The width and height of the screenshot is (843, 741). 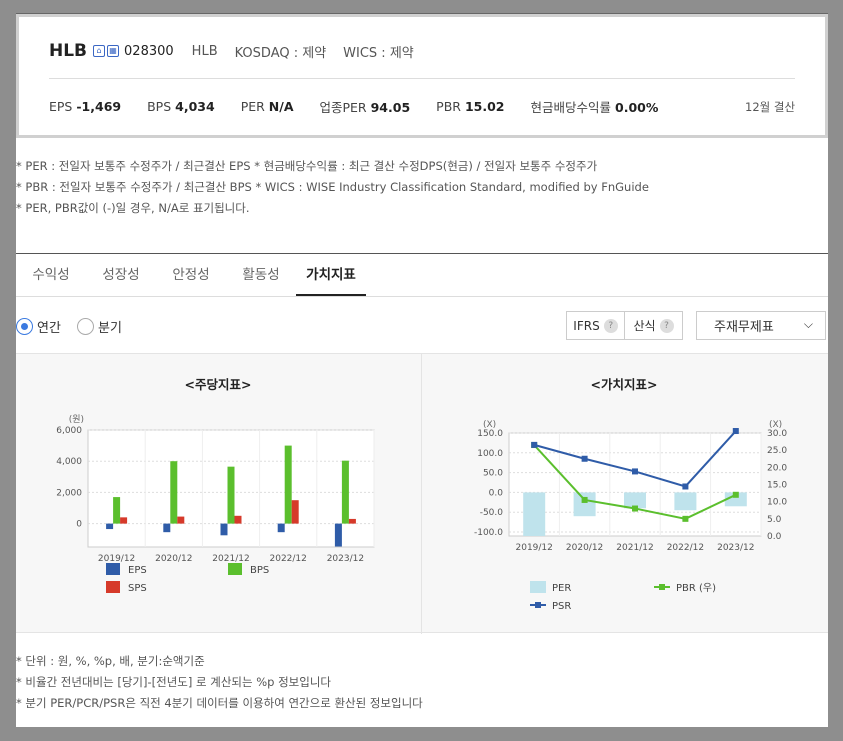 I want to click on y-tick-label-left: 0.0, so click(x=496, y=493).